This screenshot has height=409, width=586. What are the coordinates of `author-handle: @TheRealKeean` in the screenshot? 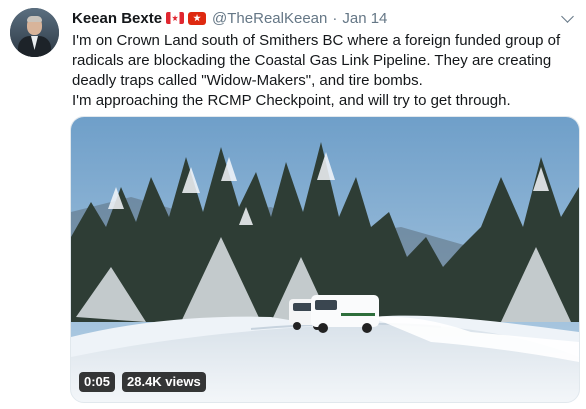 It's located at (269, 18).